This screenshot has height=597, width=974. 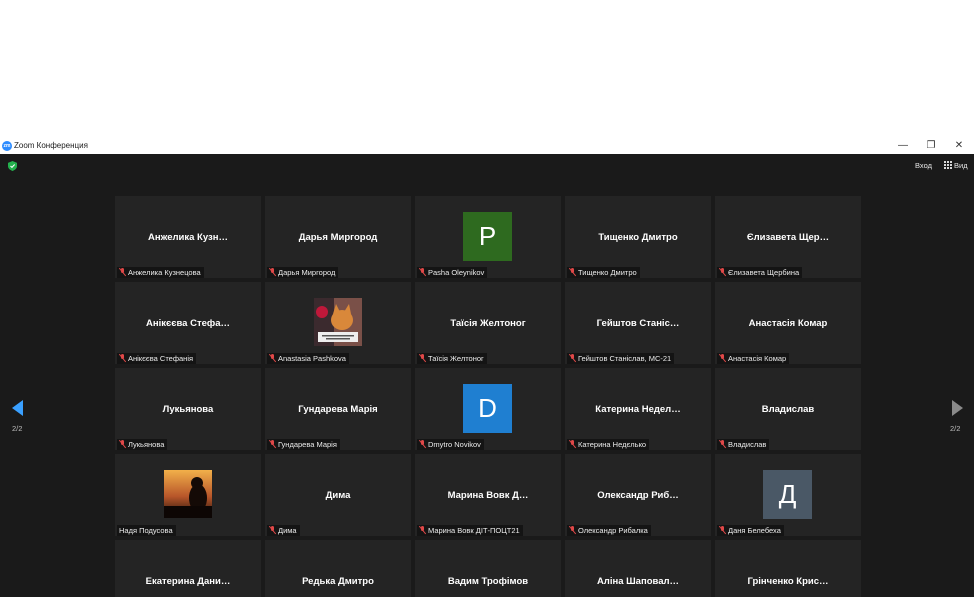 I want to click on participant-name-label: Гейштов Станіслав, МС-21, so click(x=621, y=358).